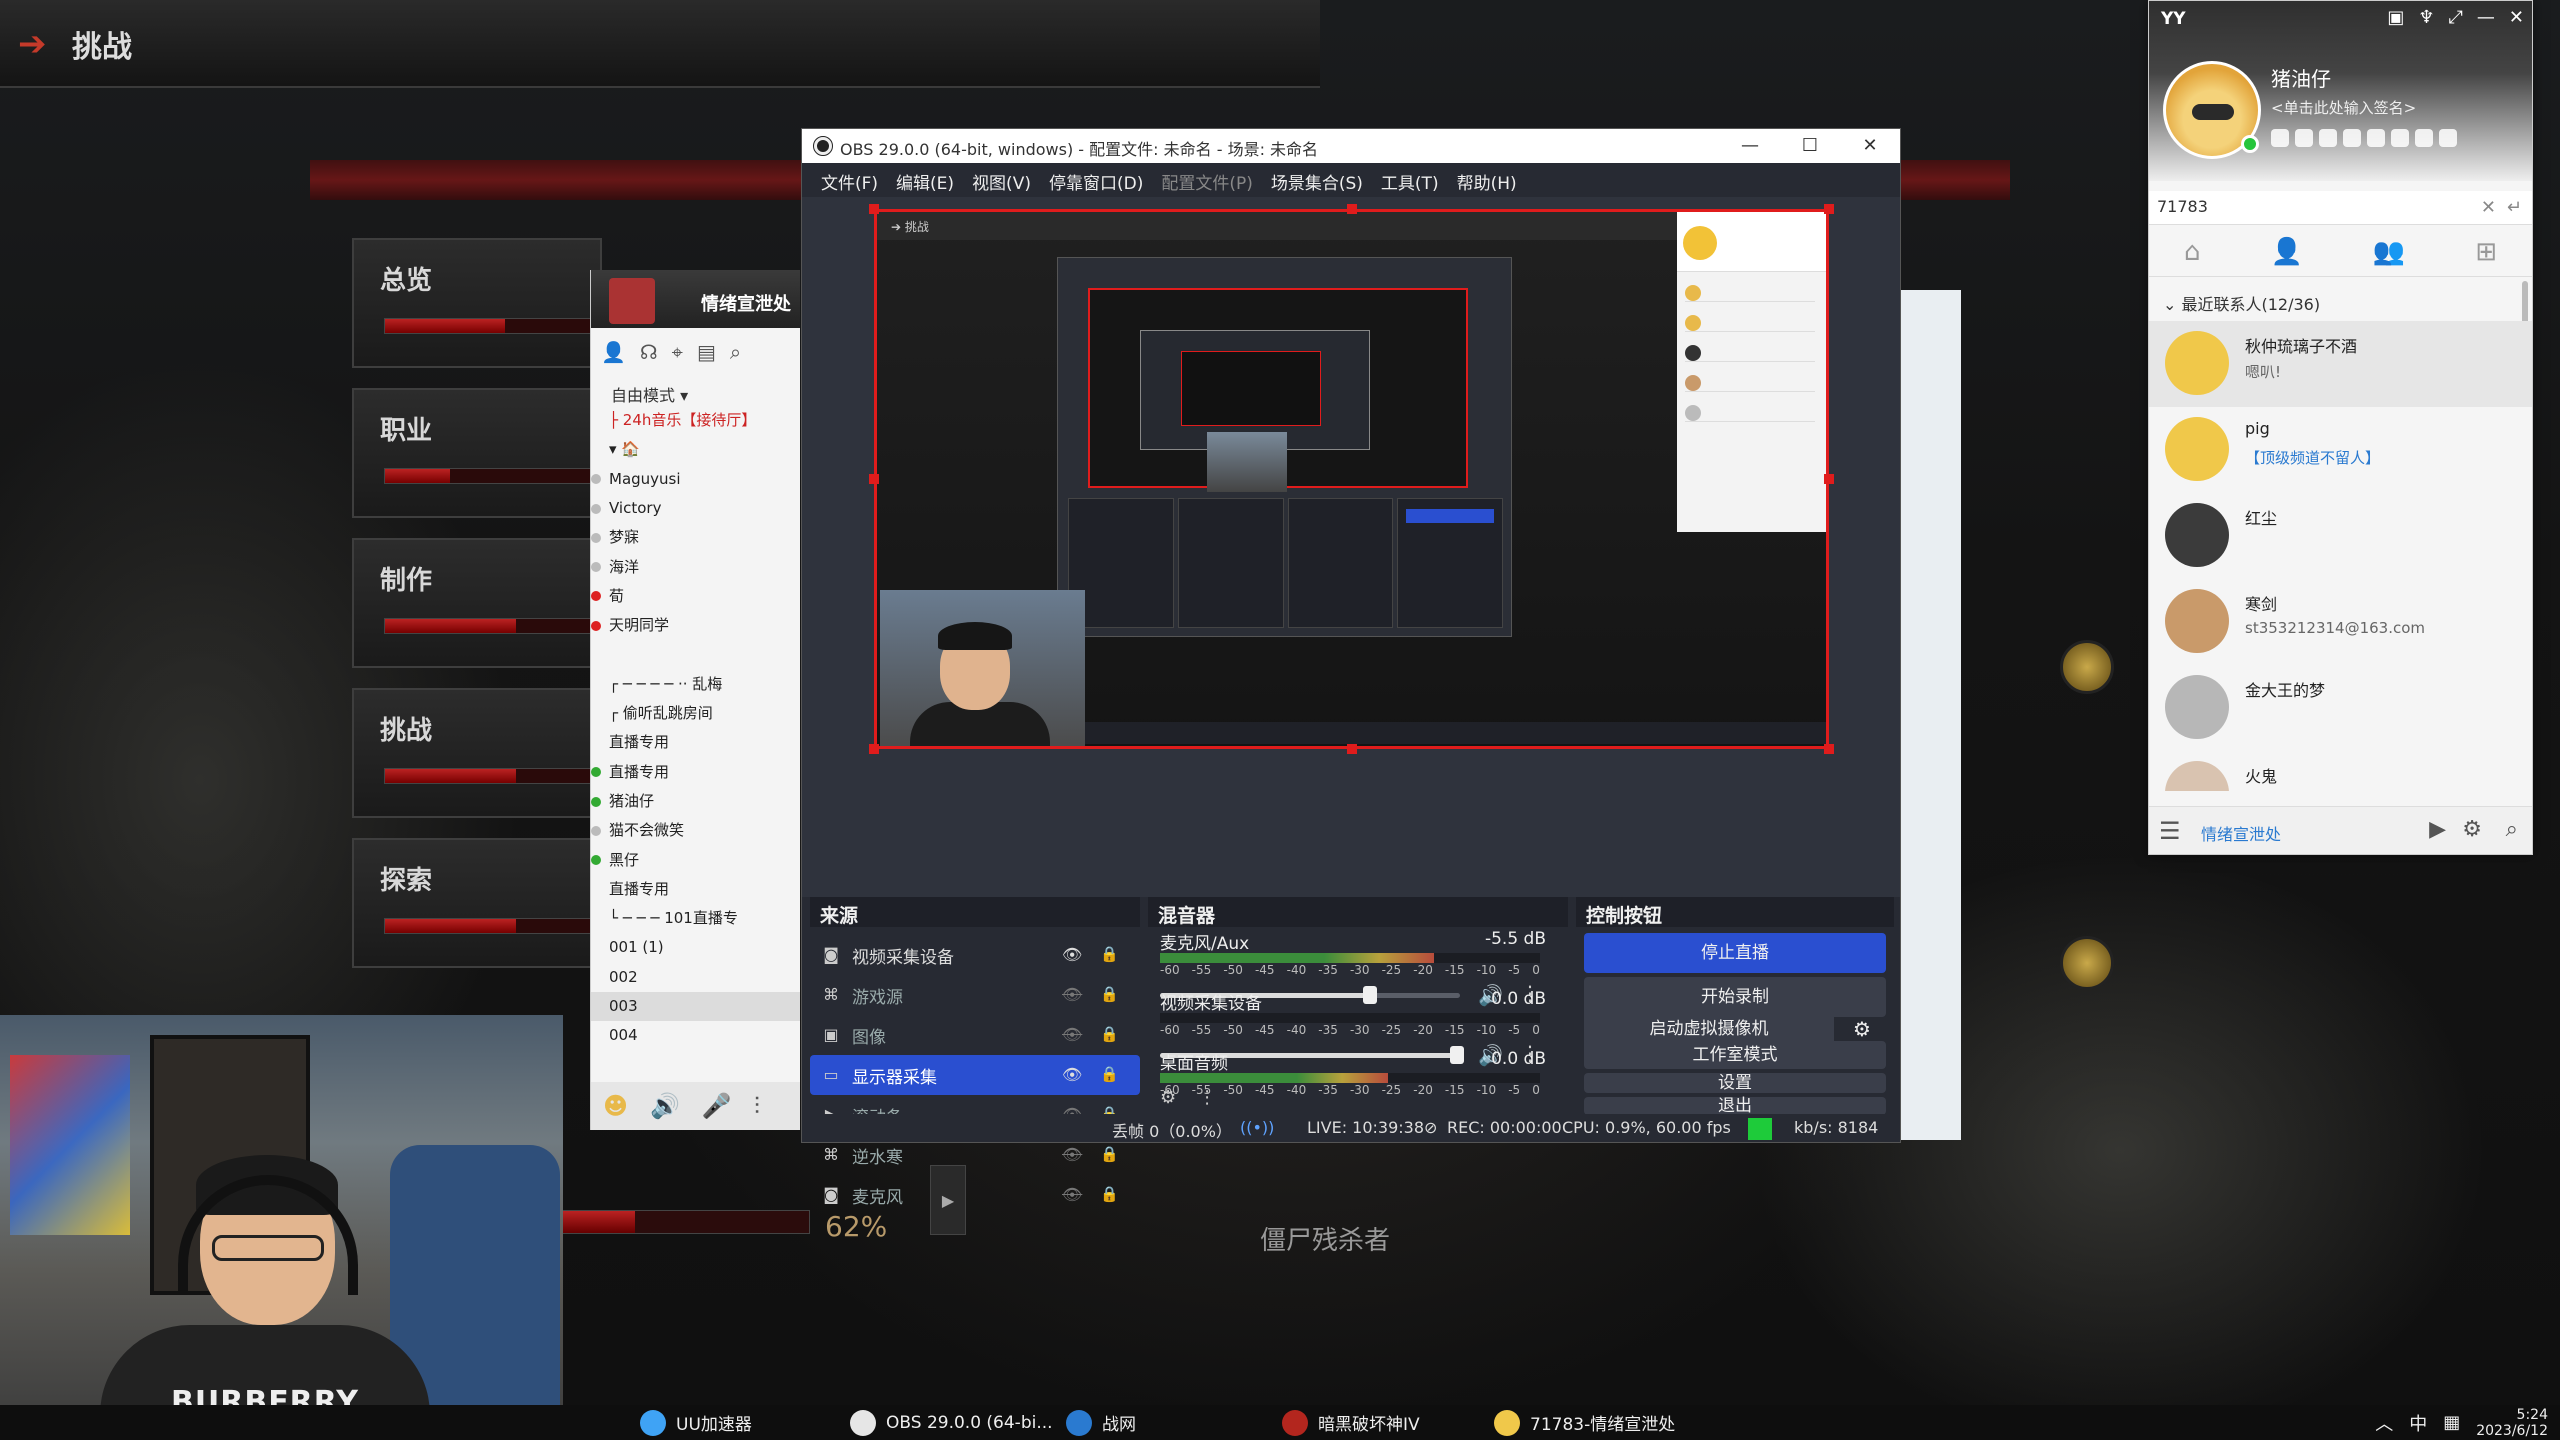 The width and height of the screenshot is (2560, 1440). What do you see at coordinates (1096, 180) in the screenshot?
I see `menu-docks: 停靠窗口(D)` at bounding box center [1096, 180].